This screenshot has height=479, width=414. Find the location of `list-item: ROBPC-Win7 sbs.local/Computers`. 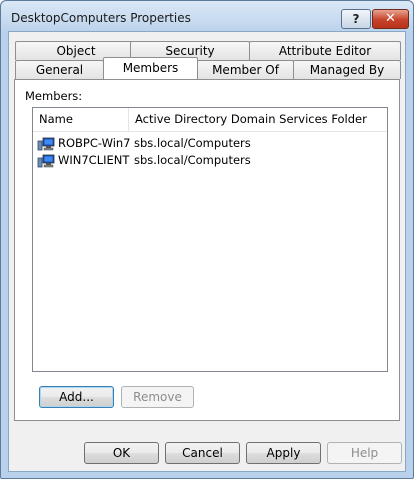

list-item: ROBPC-Win7 sbs.local/Computers is located at coordinates (210, 143).